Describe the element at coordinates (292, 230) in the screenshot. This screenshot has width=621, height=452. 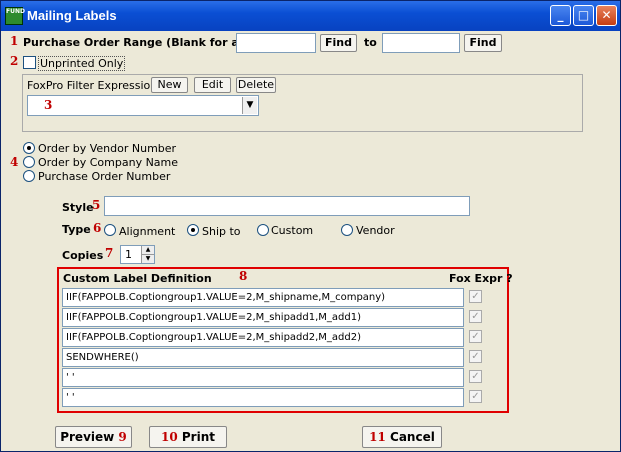
I see `type-custom-label: Custom` at that location.